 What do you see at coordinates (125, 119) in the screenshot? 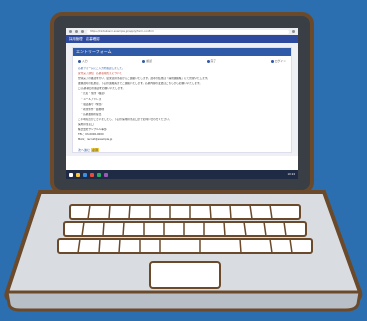
I see `body-line: ご不明な点がございましたら、下記の採用担当窓口までお問い合わせください。` at bounding box center [125, 119].